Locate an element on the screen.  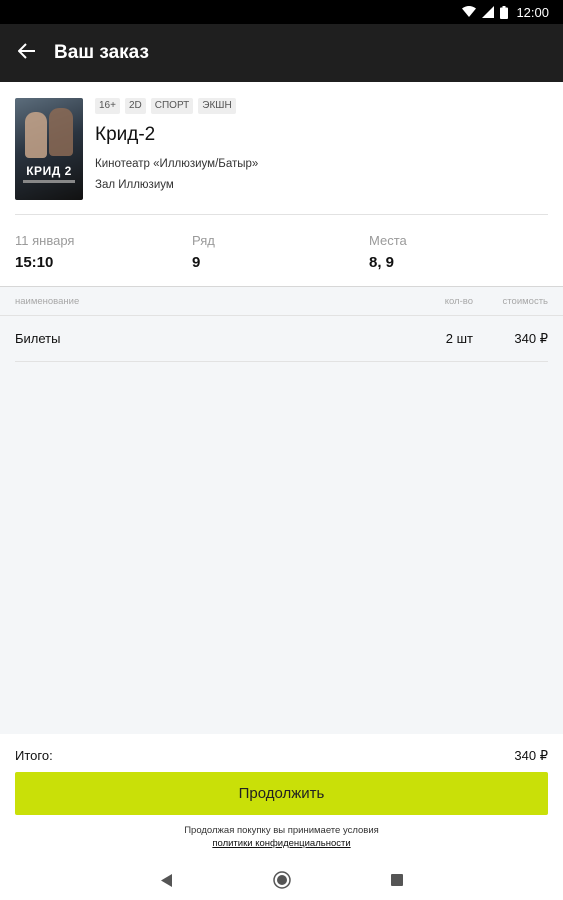
continue-button: Продолжить is located at coordinates (281, 793).